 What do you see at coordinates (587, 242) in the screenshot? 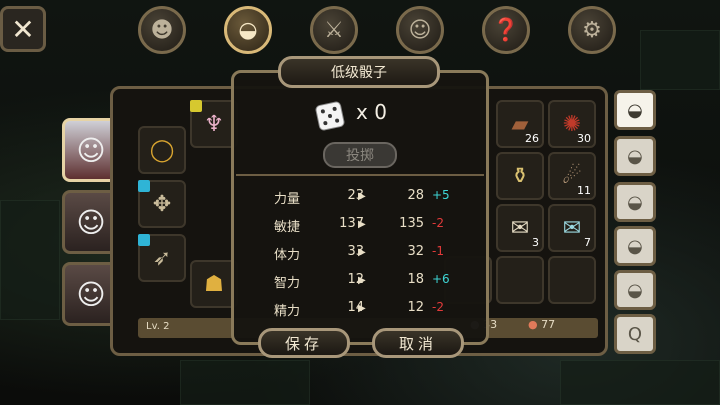
I see `item-count: 7` at bounding box center [587, 242].